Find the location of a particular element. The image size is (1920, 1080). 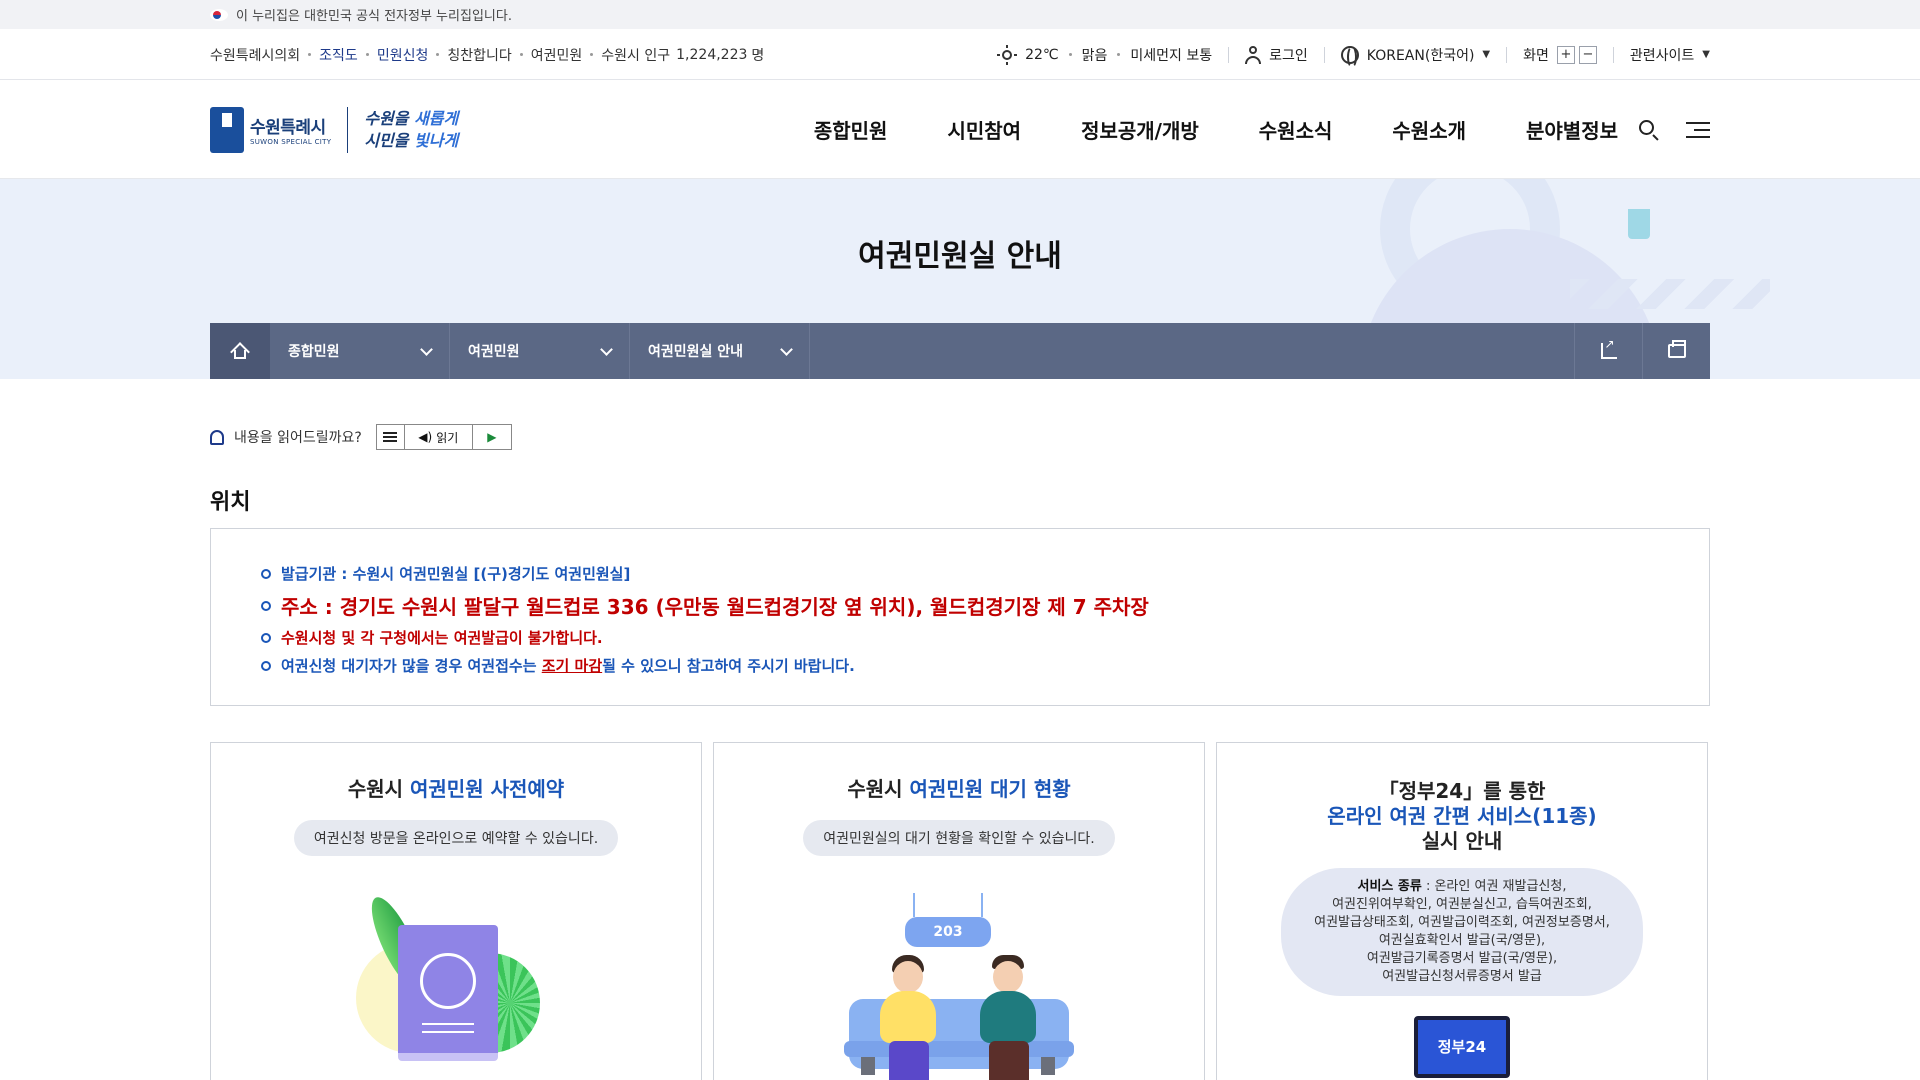

waiting-room-illustration: 203 is located at coordinates (959, 986).